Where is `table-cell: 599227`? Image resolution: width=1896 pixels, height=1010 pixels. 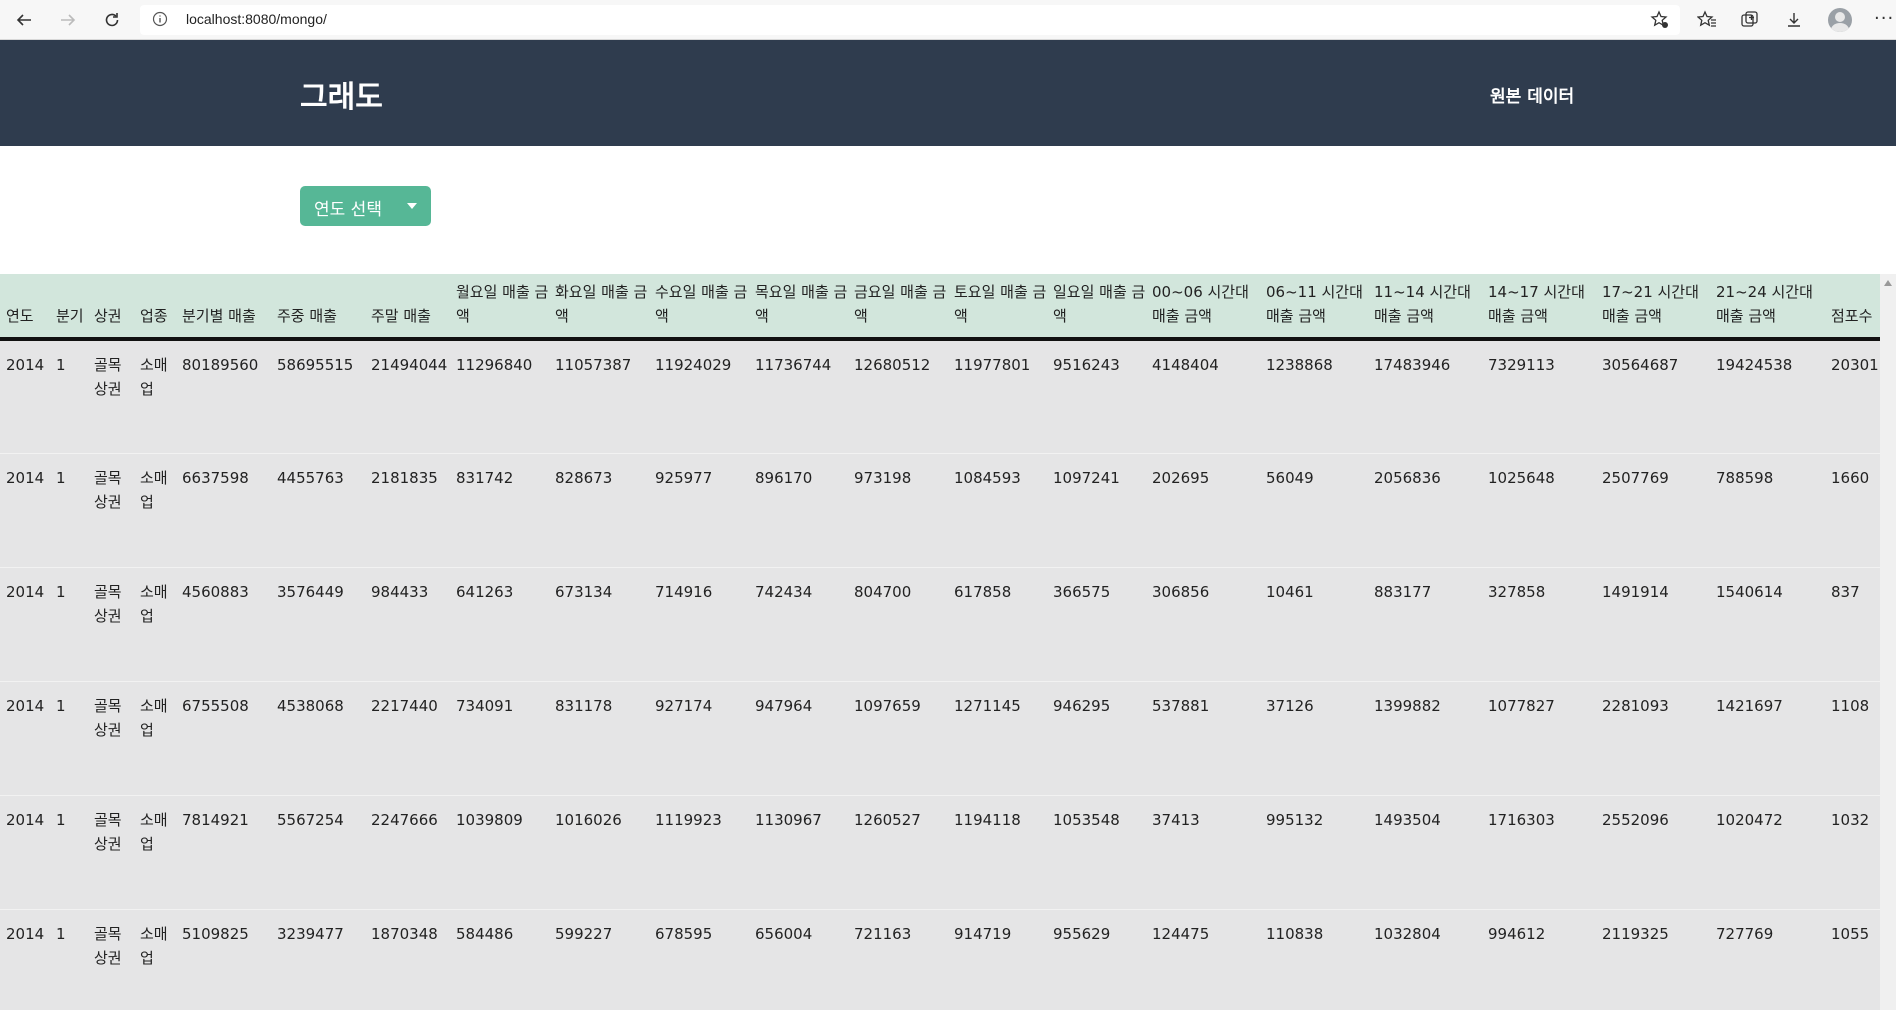 table-cell: 599227 is located at coordinates (584, 933).